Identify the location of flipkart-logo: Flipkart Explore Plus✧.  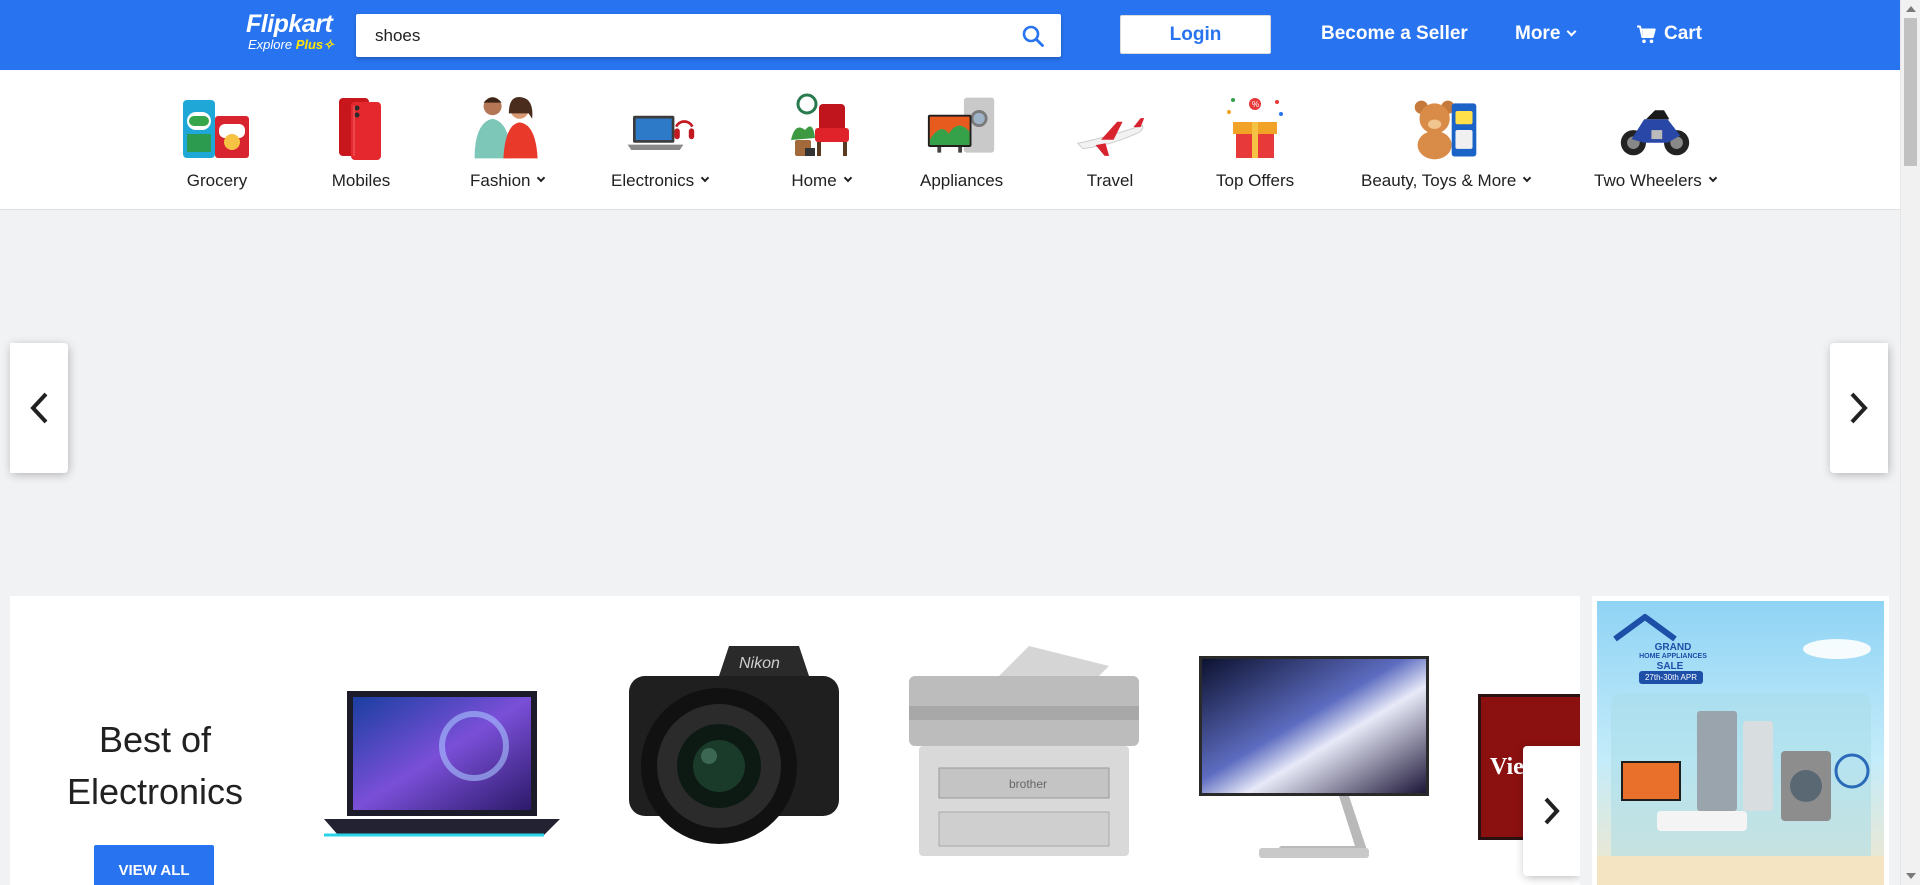
(290, 31).